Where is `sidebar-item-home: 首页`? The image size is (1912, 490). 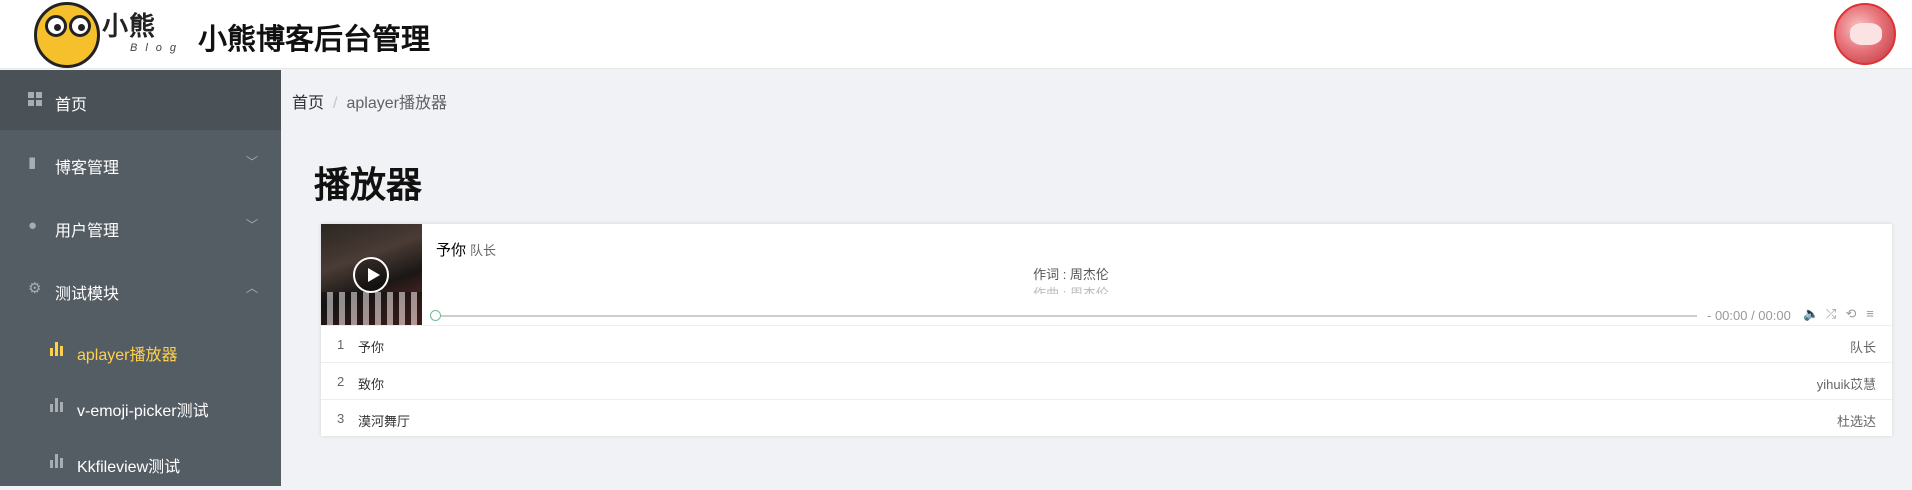 sidebar-item-home: 首页 is located at coordinates (140, 100).